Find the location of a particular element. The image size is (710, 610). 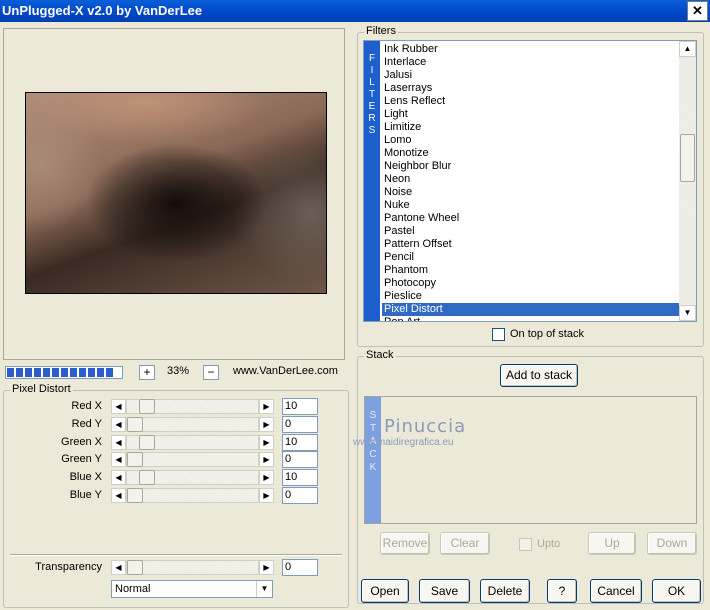

filter-list-item: Pieslice is located at coordinates (530, 296).